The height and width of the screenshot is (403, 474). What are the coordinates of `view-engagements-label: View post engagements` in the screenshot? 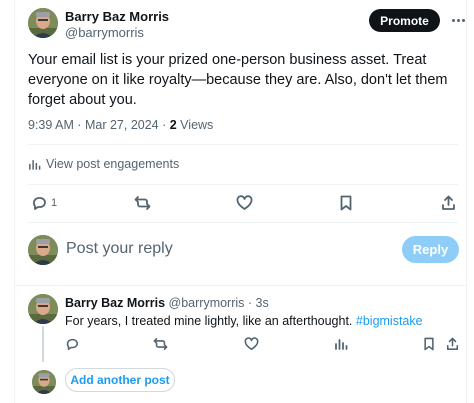 It's located at (113, 164).